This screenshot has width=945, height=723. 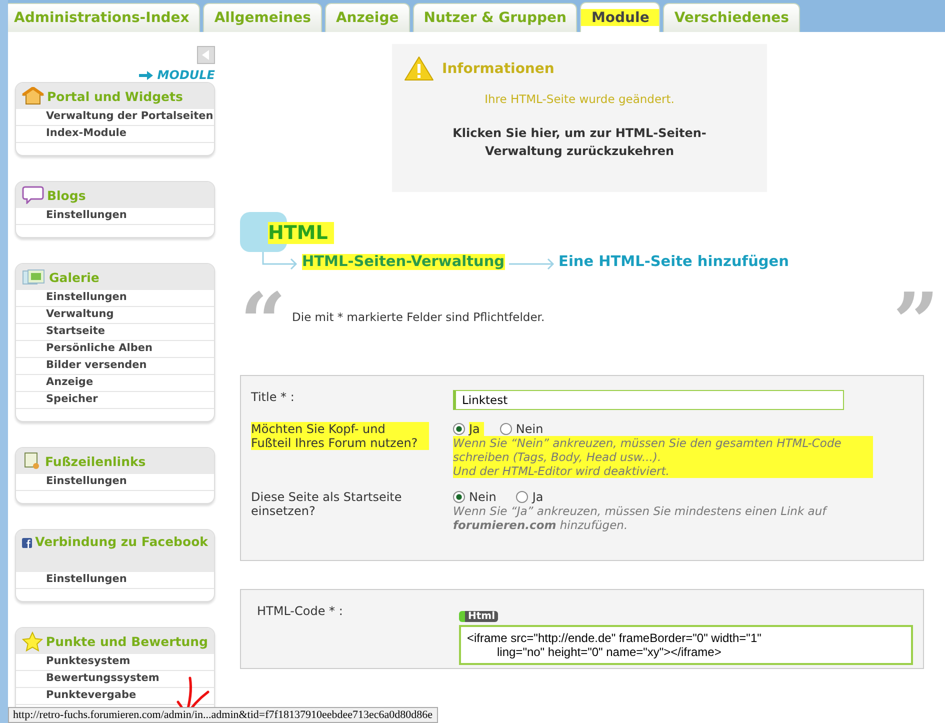 I want to click on star-icon, so click(x=32, y=641).